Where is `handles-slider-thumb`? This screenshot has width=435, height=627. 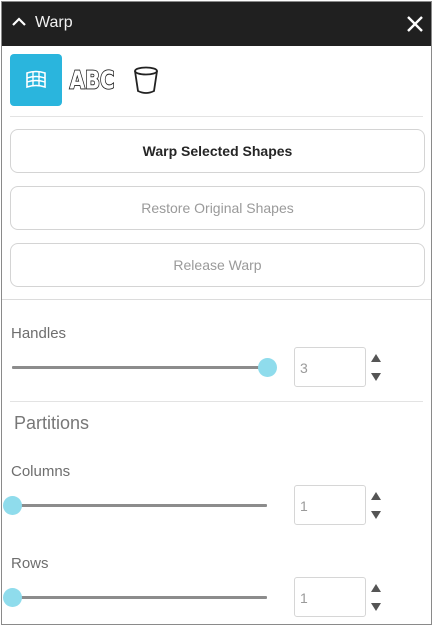
handles-slider-thumb is located at coordinates (267, 367).